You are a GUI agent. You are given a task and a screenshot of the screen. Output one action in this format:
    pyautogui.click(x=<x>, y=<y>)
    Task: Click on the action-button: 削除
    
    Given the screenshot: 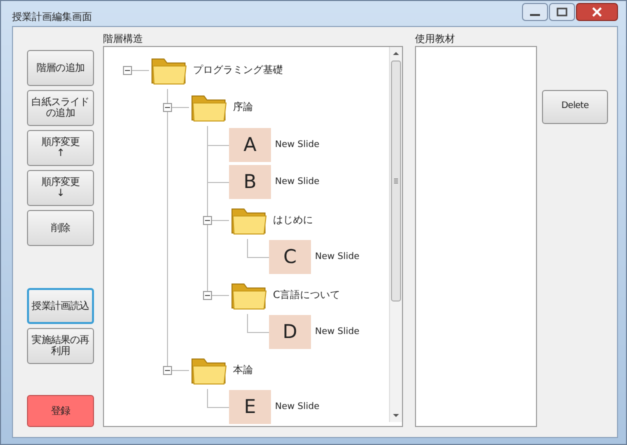 What is the action you would take?
    pyautogui.click(x=60, y=228)
    